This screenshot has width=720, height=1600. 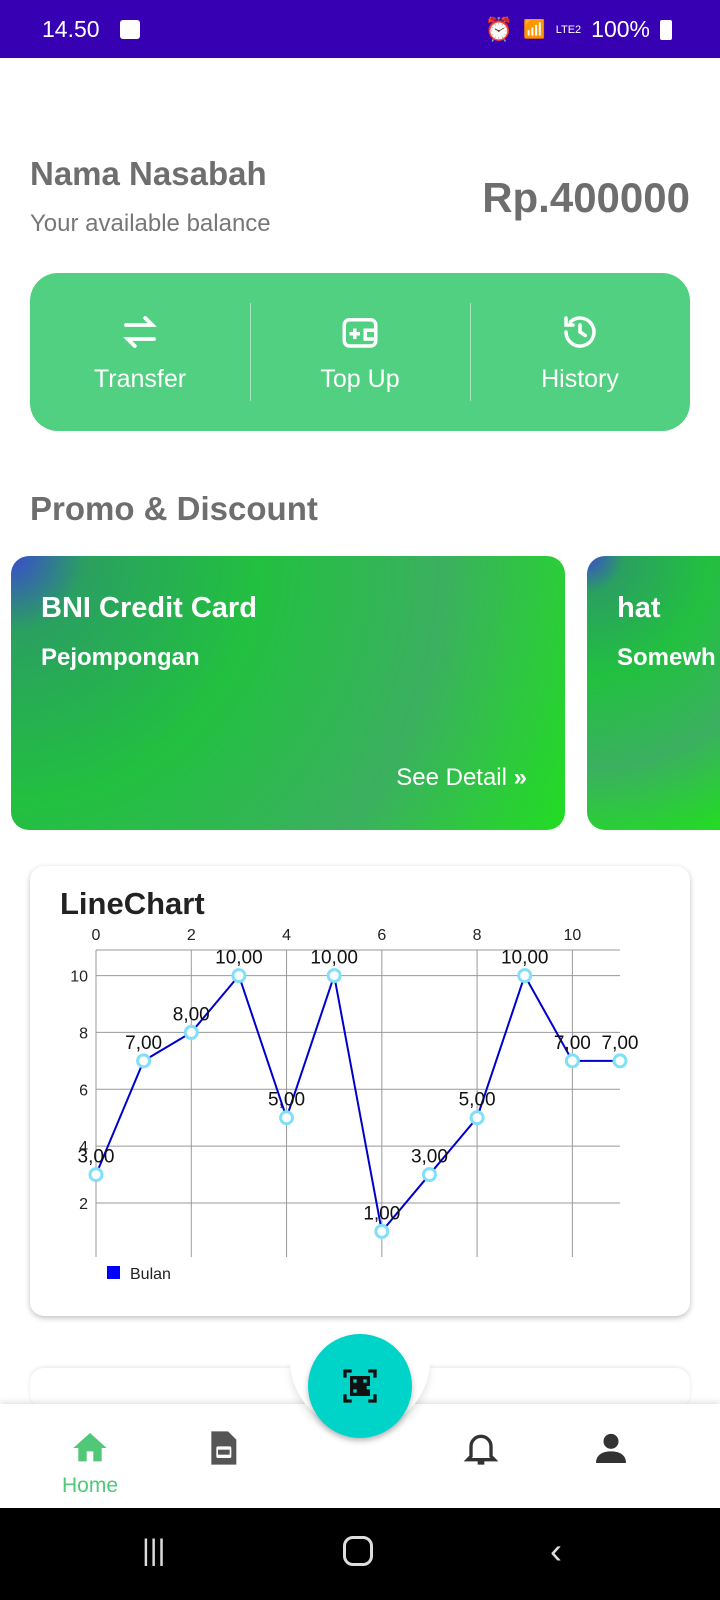 I want to click on bell-icon, so click(x=481, y=1449).